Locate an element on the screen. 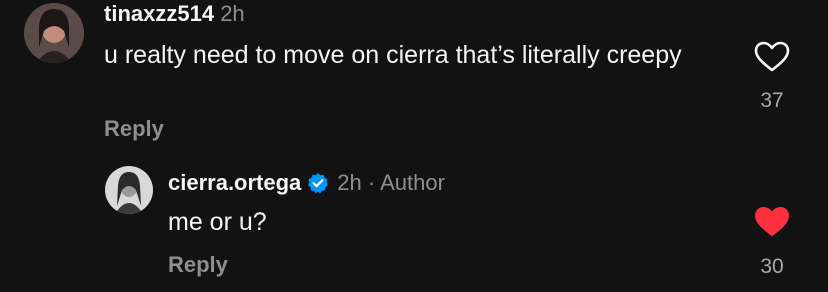  comment-timestamp: 2h · Author is located at coordinates (391, 182).